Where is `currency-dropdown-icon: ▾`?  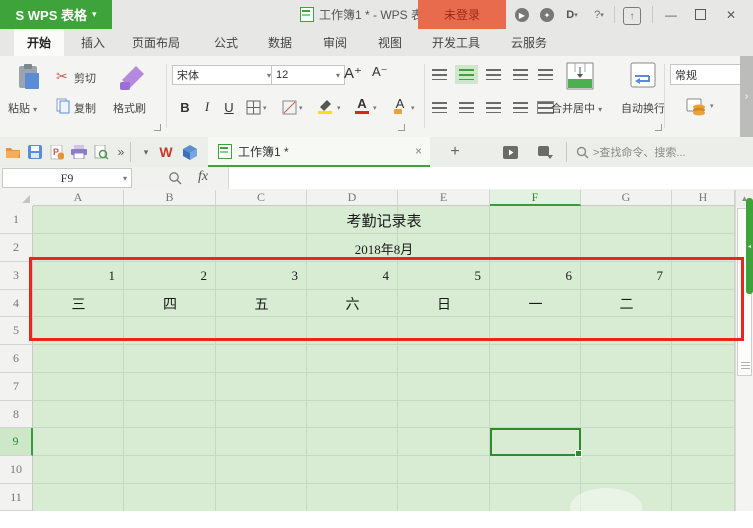 currency-dropdown-icon: ▾ is located at coordinates (712, 106).